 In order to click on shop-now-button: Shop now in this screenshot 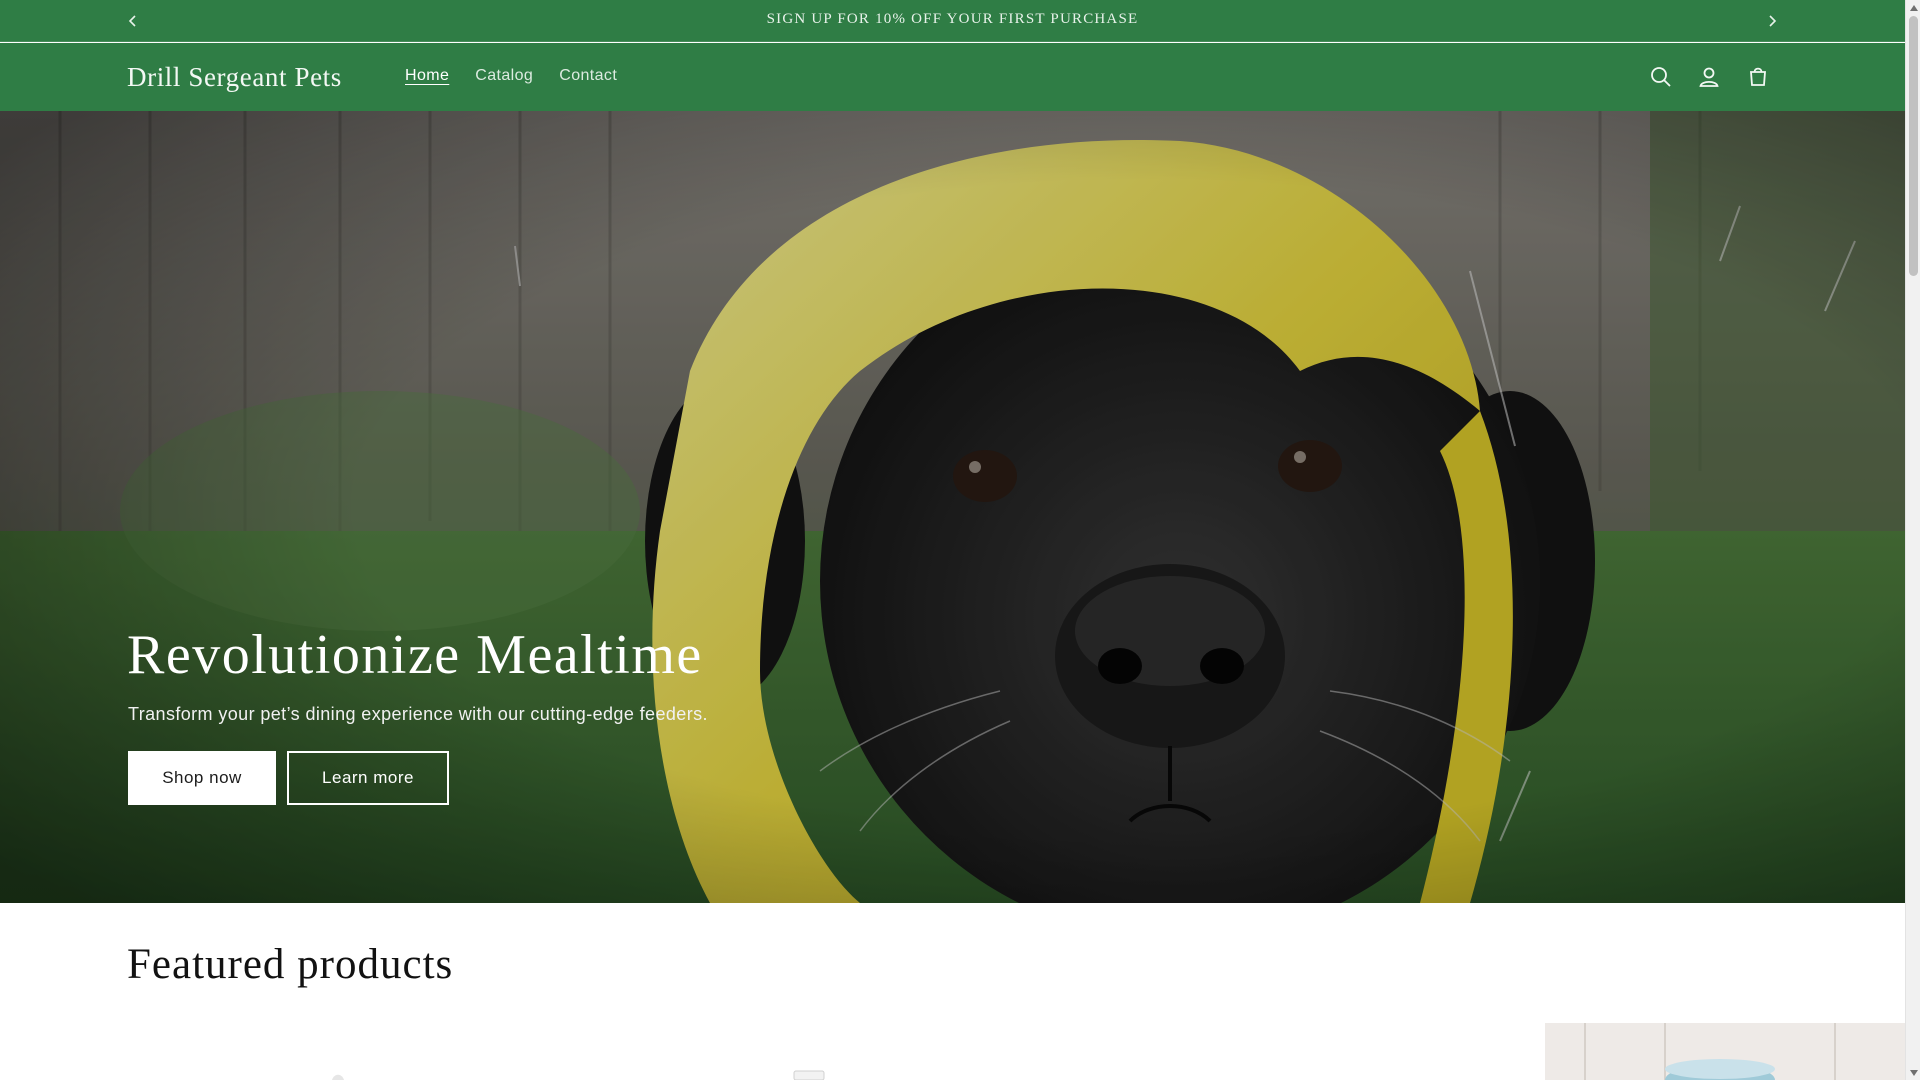, I will do `click(202, 778)`.